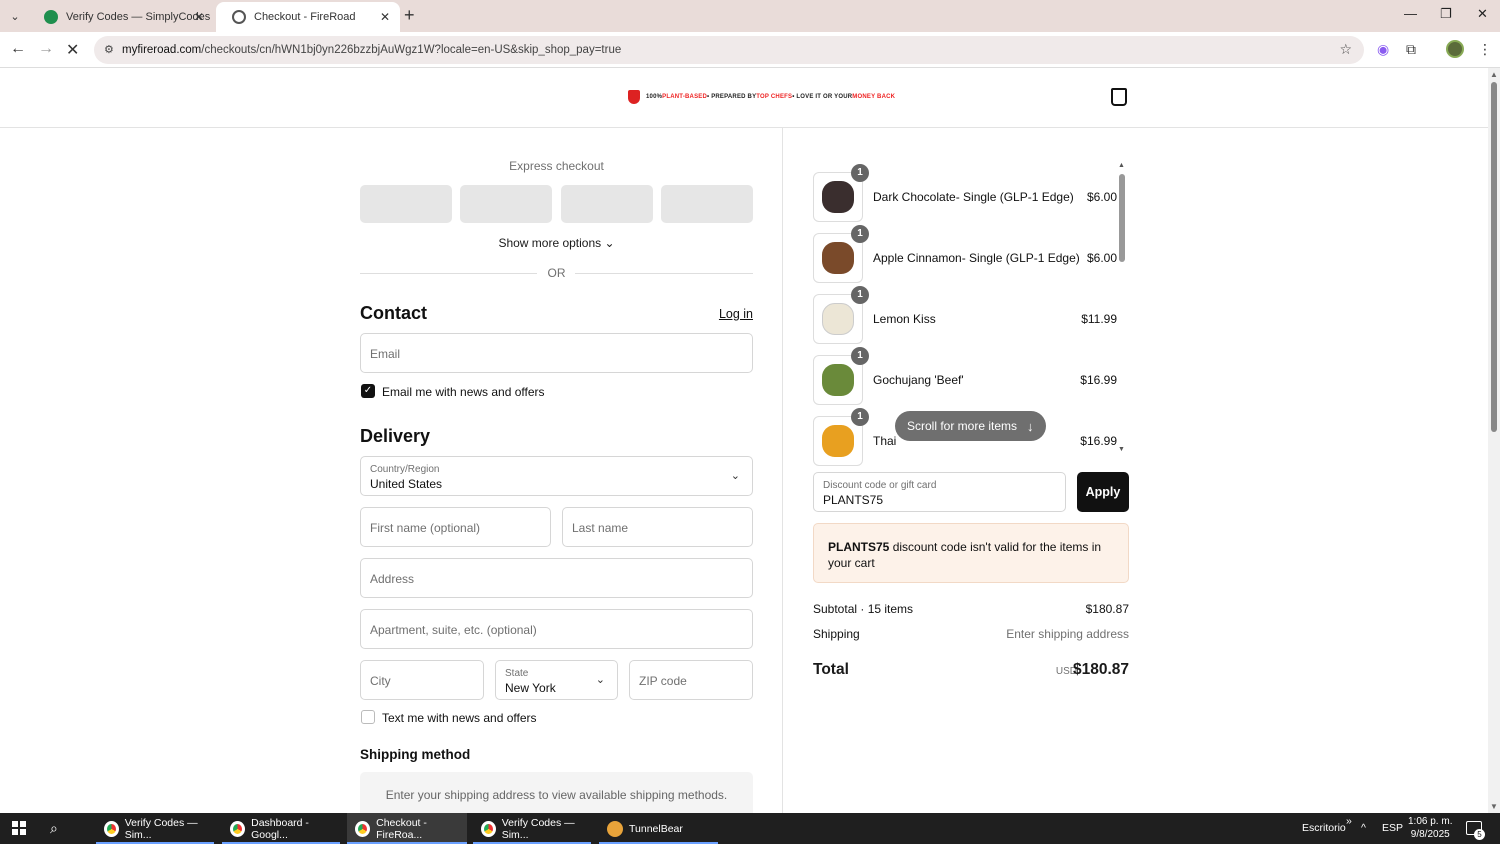 The image size is (1500, 844). What do you see at coordinates (1107, 609) in the screenshot?
I see `subtotal-value: $180.87` at bounding box center [1107, 609].